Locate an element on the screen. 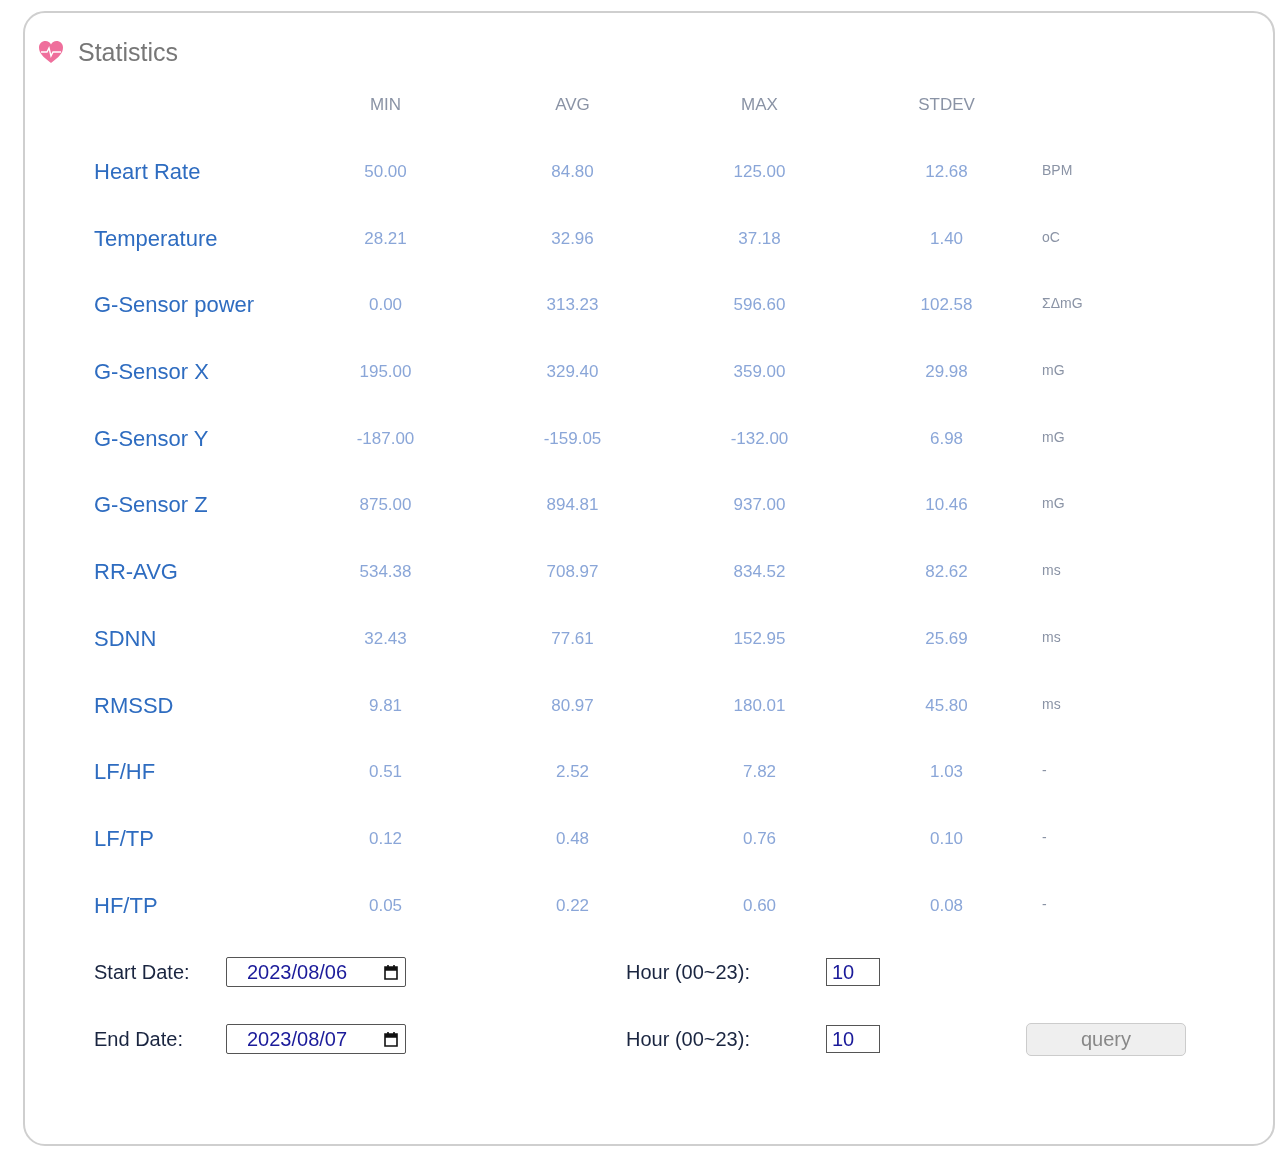  date-label: Start Date: is located at coordinates (142, 971).